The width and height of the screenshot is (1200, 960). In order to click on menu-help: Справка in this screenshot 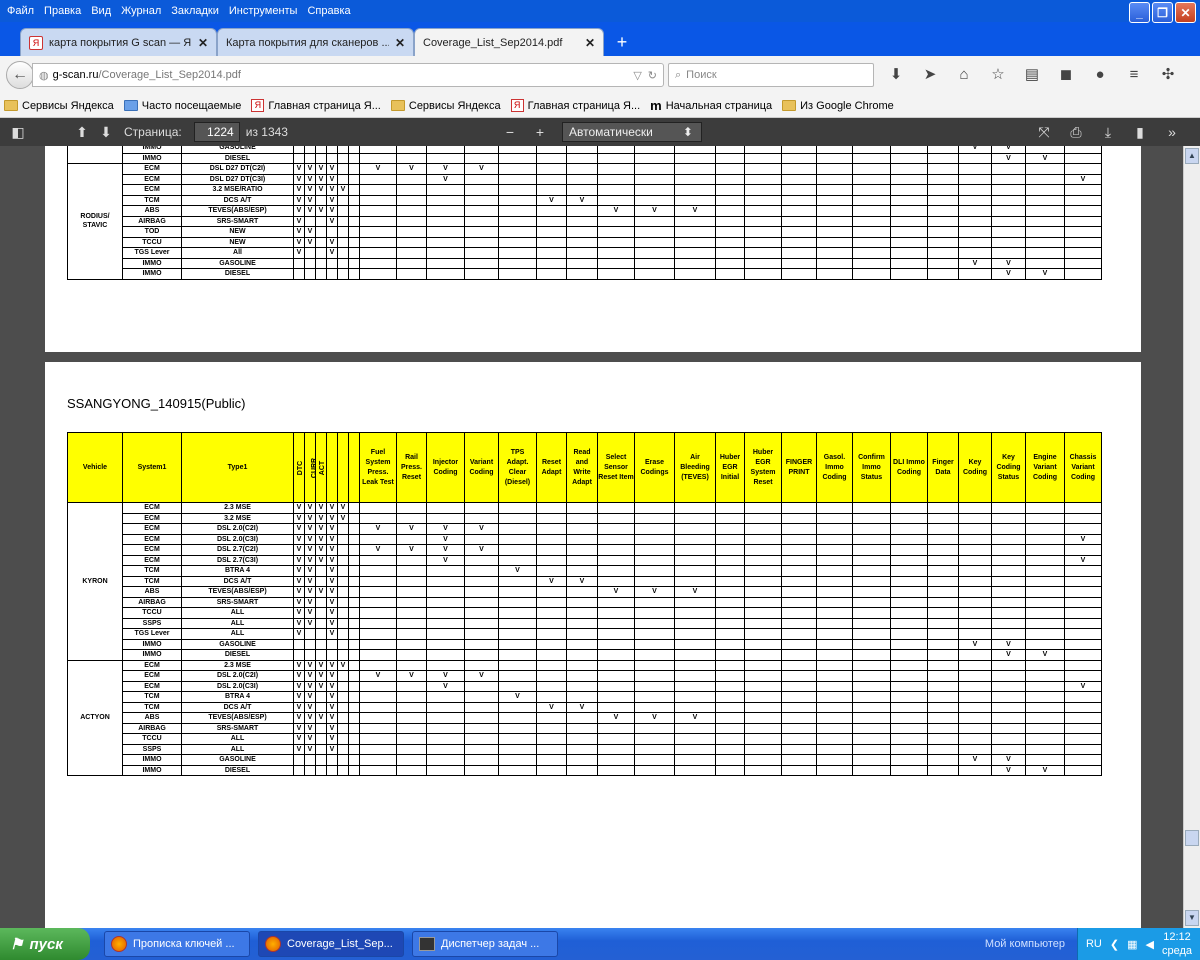, I will do `click(328, 11)`.